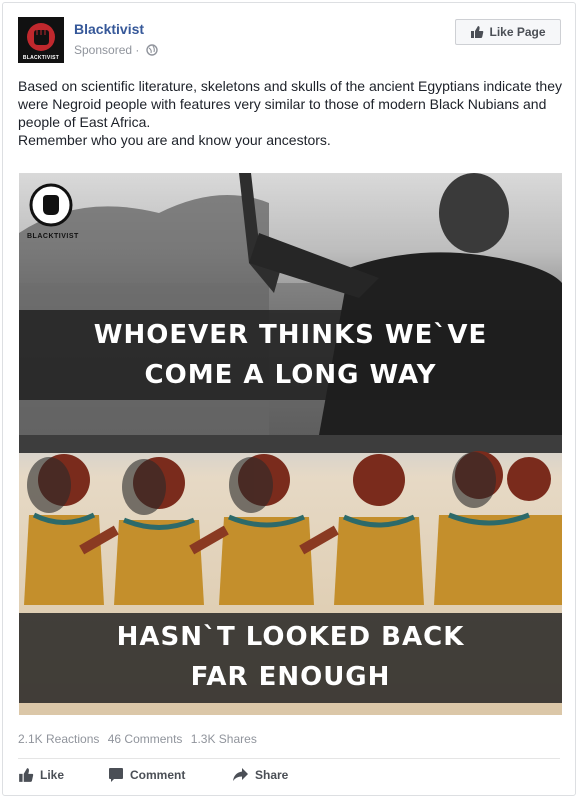 This screenshot has height=800, width=580. What do you see at coordinates (272, 775) in the screenshot?
I see `share-label: Share` at bounding box center [272, 775].